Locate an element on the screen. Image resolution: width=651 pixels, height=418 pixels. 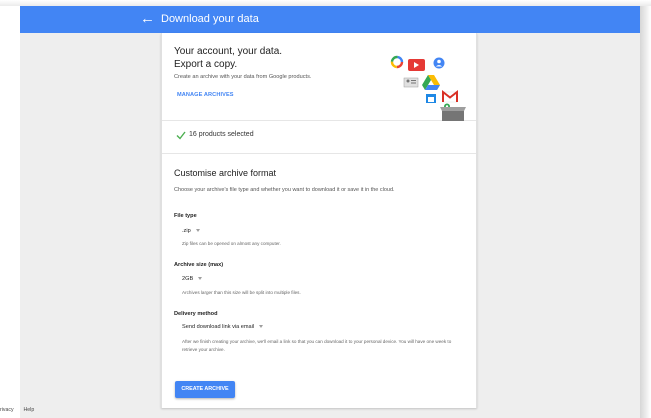
selected-products-row: 16 products selected is located at coordinates (319, 137).